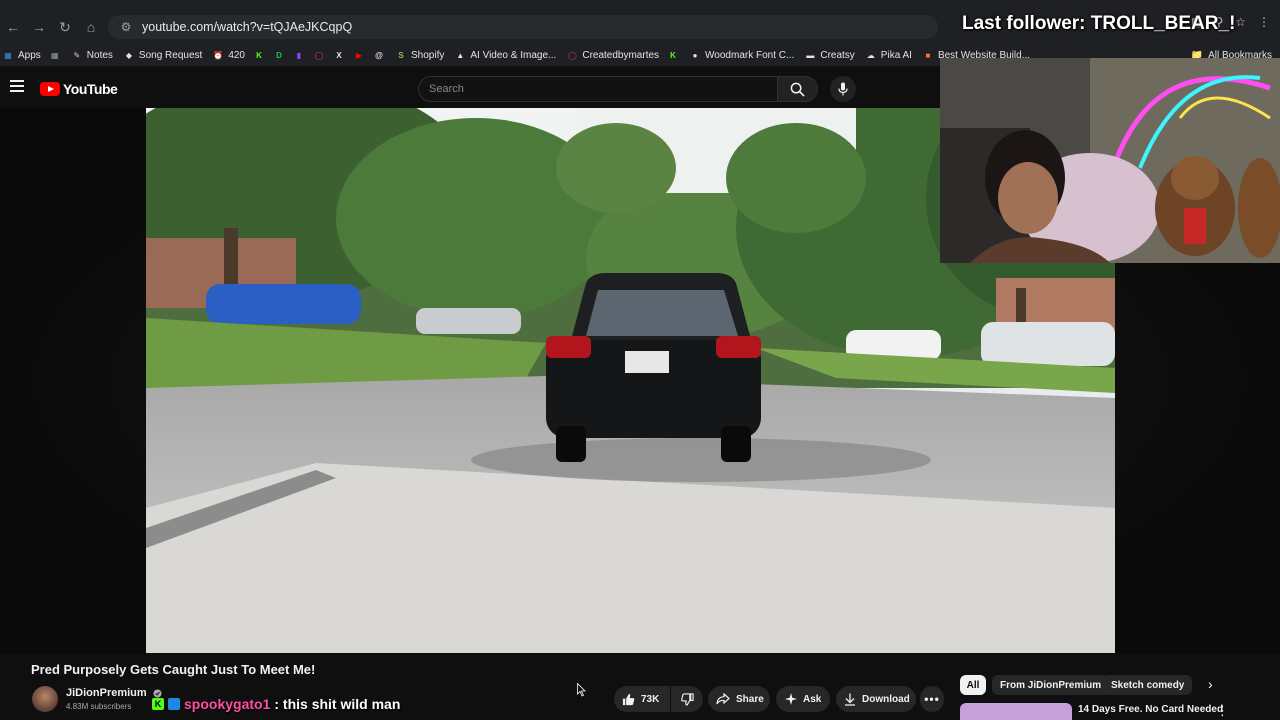 This screenshot has width=1280, height=720. What do you see at coordinates (39, 27) in the screenshot?
I see `forward-icon: →` at bounding box center [39, 27].